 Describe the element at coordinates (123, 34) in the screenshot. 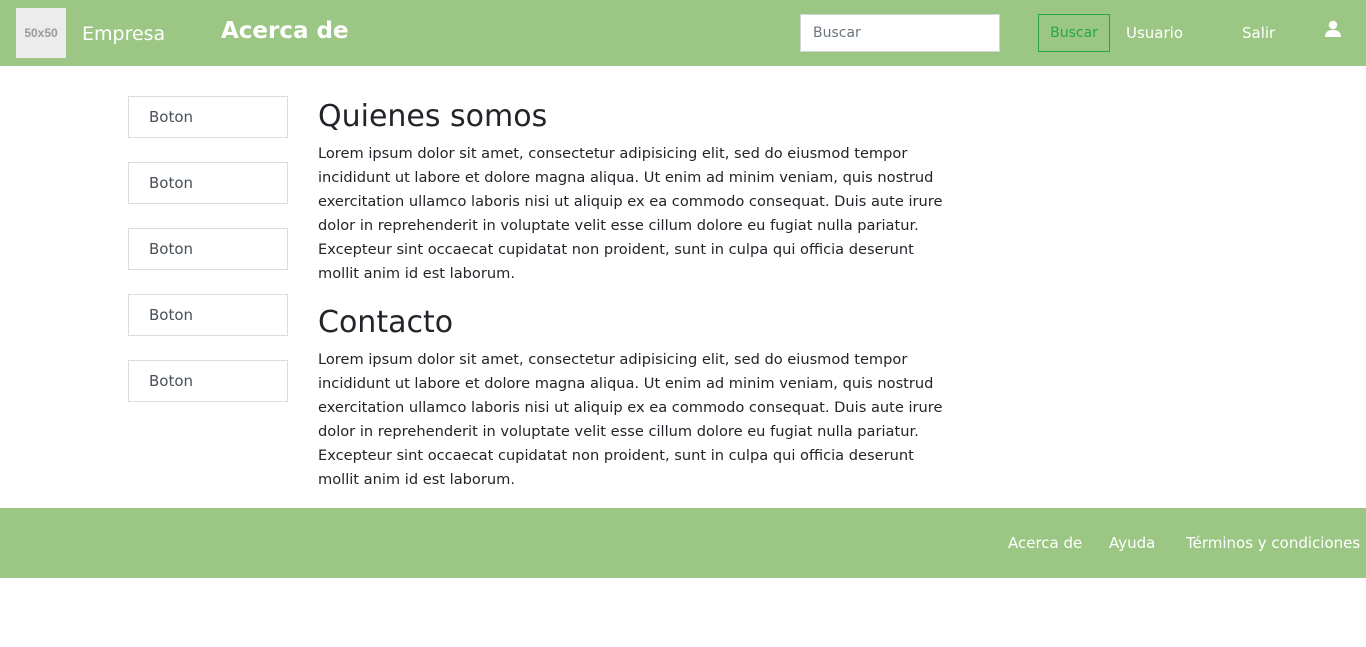

I see `brand-name: Empresa` at that location.